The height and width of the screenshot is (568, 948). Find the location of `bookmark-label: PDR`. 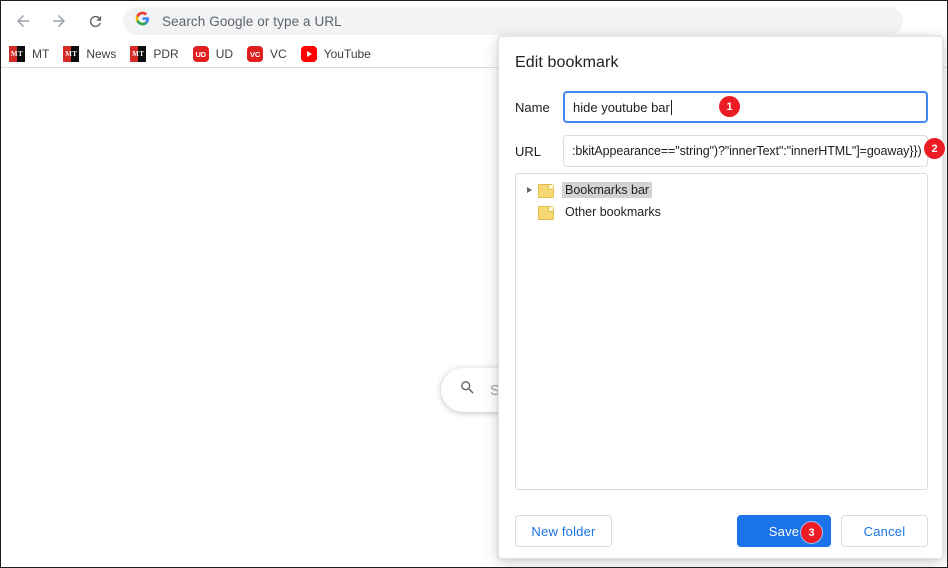

bookmark-label: PDR is located at coordinates (166, 54).